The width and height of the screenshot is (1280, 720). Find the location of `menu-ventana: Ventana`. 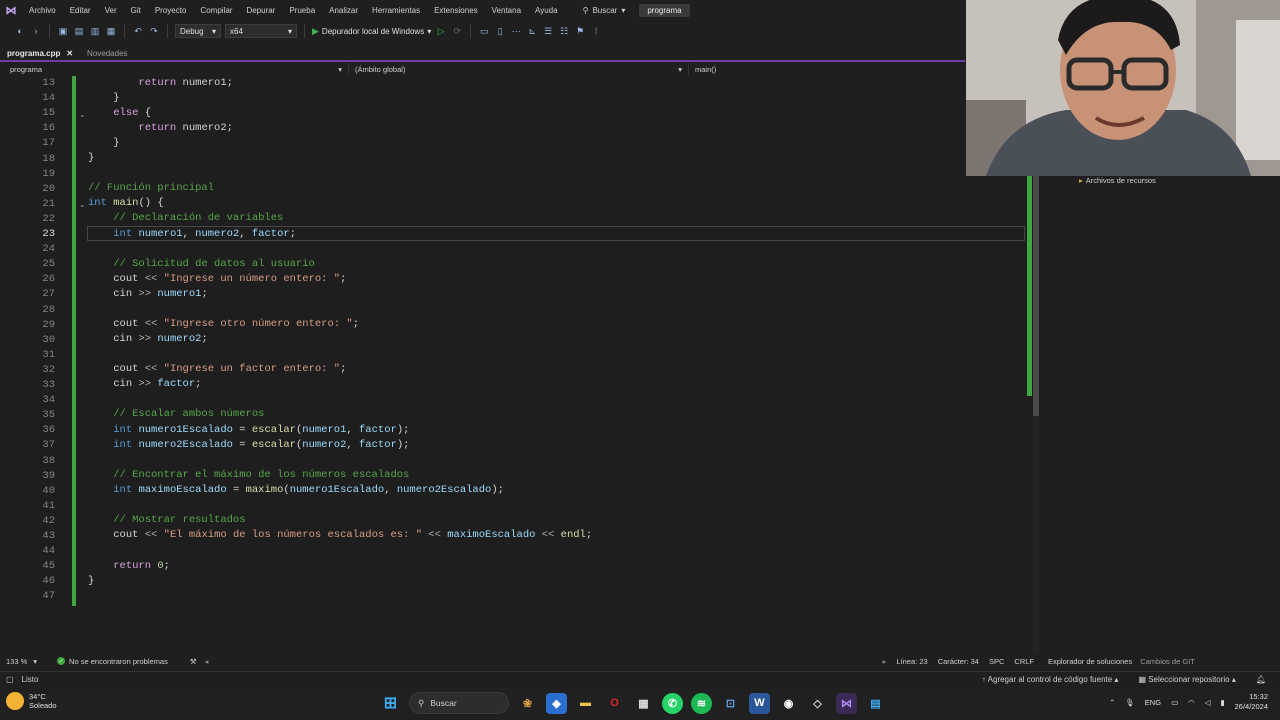

menu-ventana: Ventana is located at coordinates (506, 10).